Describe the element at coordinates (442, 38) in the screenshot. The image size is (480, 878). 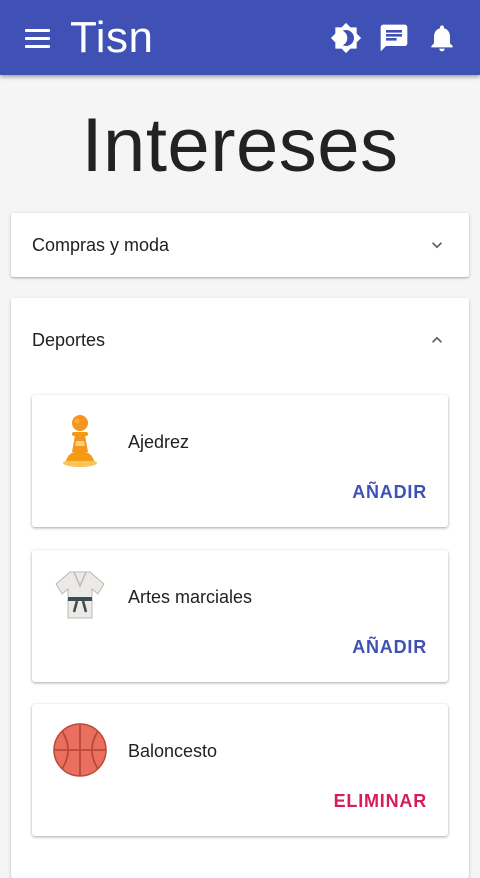
I see `notifications-icon` at that location.